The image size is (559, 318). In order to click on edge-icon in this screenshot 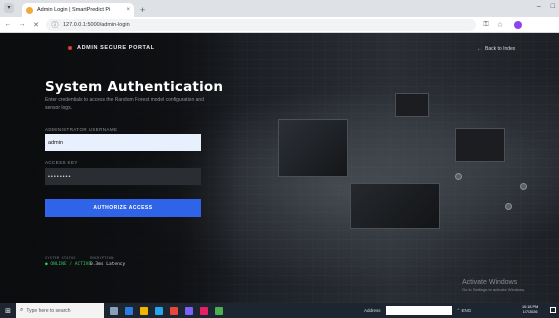, I will do `click(129, 310)`.